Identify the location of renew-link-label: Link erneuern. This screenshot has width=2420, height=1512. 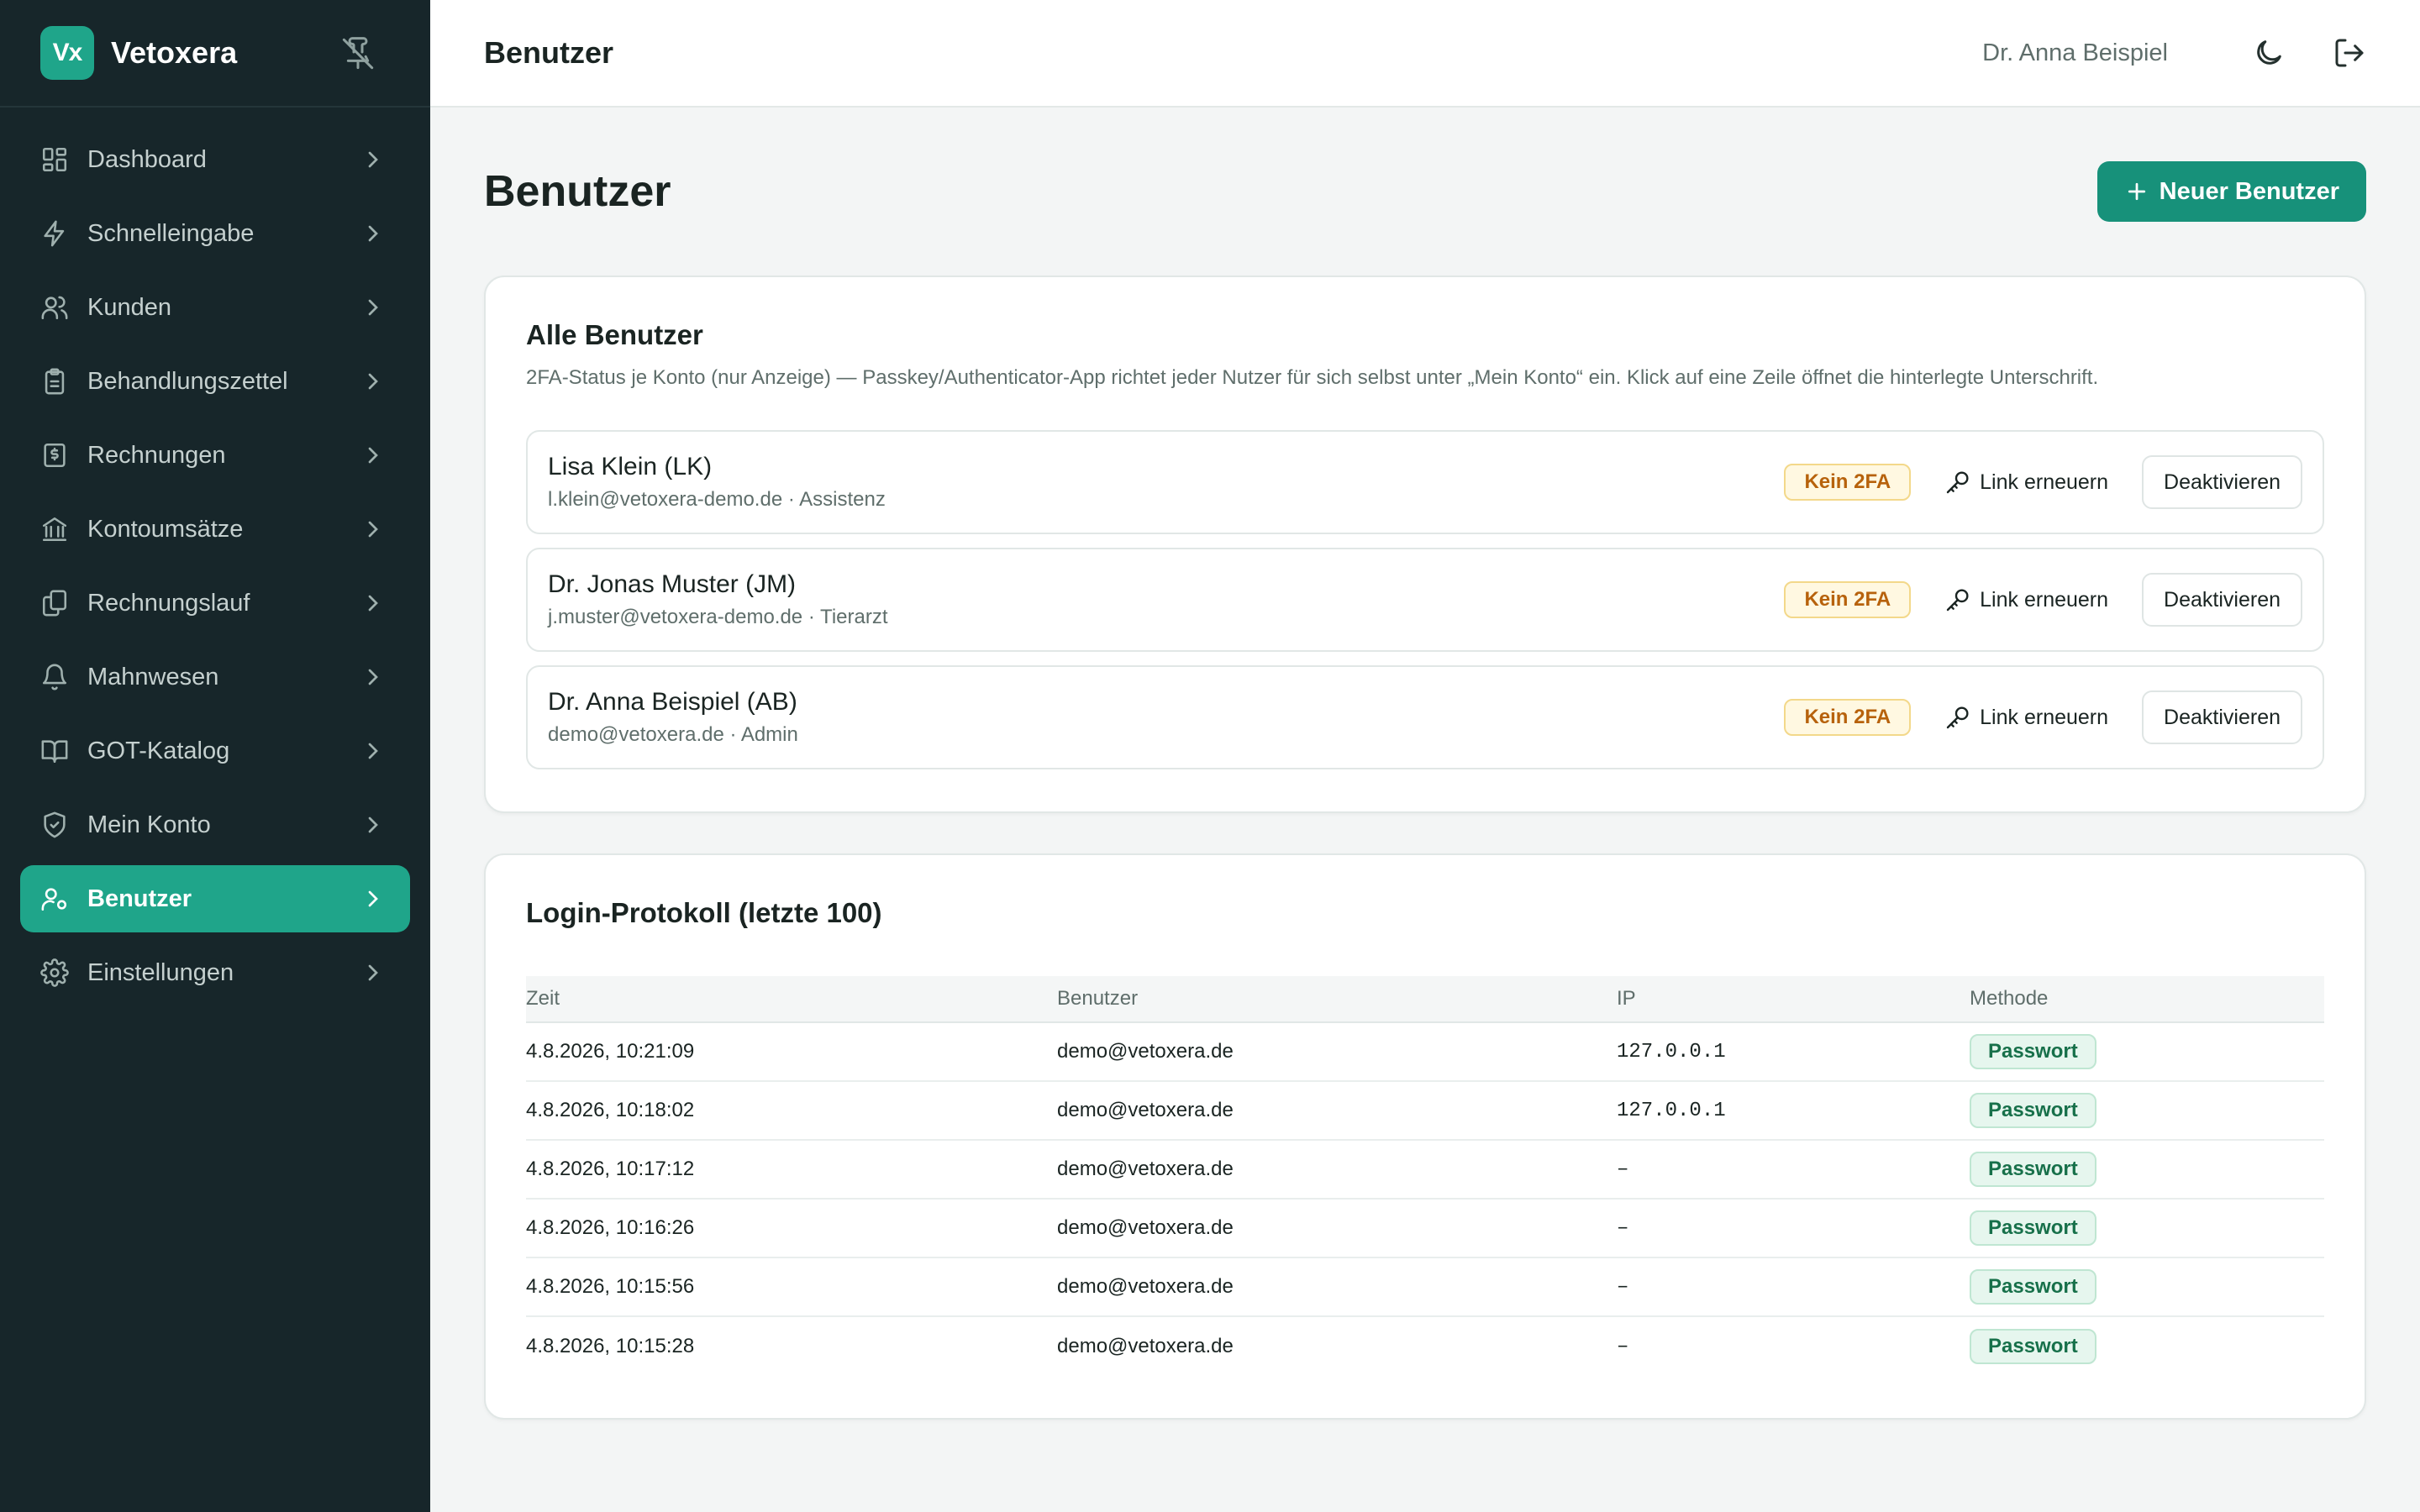
(2044, 717).